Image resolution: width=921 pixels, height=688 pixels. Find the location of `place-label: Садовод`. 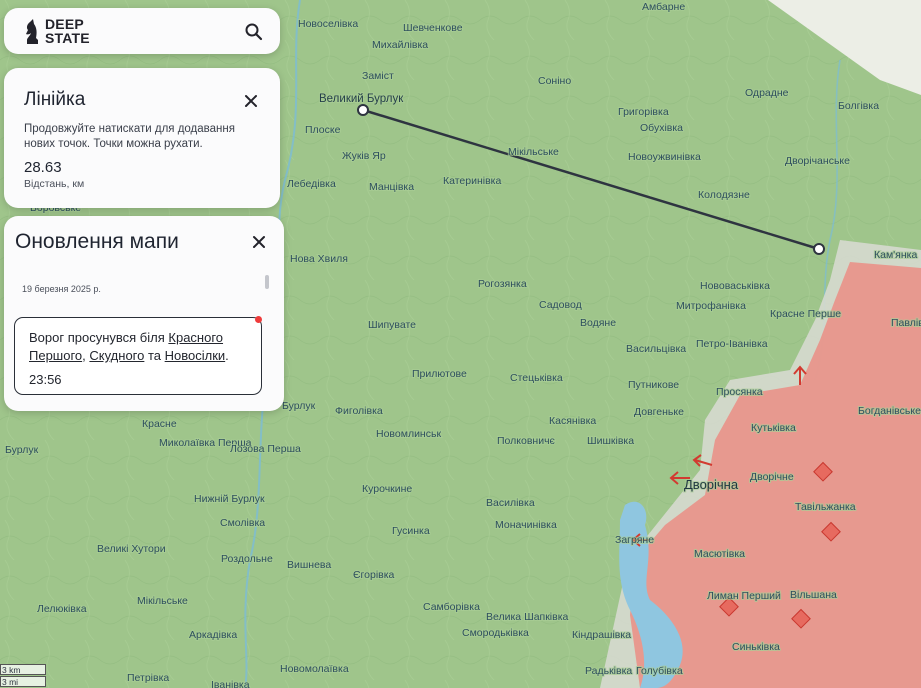

place-label: Садовод is located at coordinates (560, 305).